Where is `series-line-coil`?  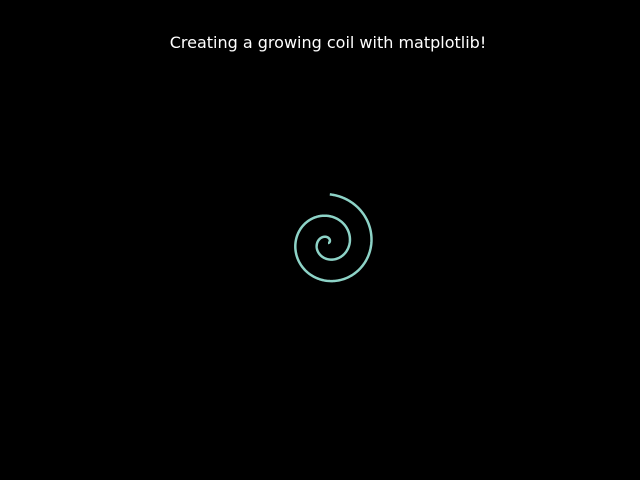 series-line-coil is located at coordinates (333, 238).